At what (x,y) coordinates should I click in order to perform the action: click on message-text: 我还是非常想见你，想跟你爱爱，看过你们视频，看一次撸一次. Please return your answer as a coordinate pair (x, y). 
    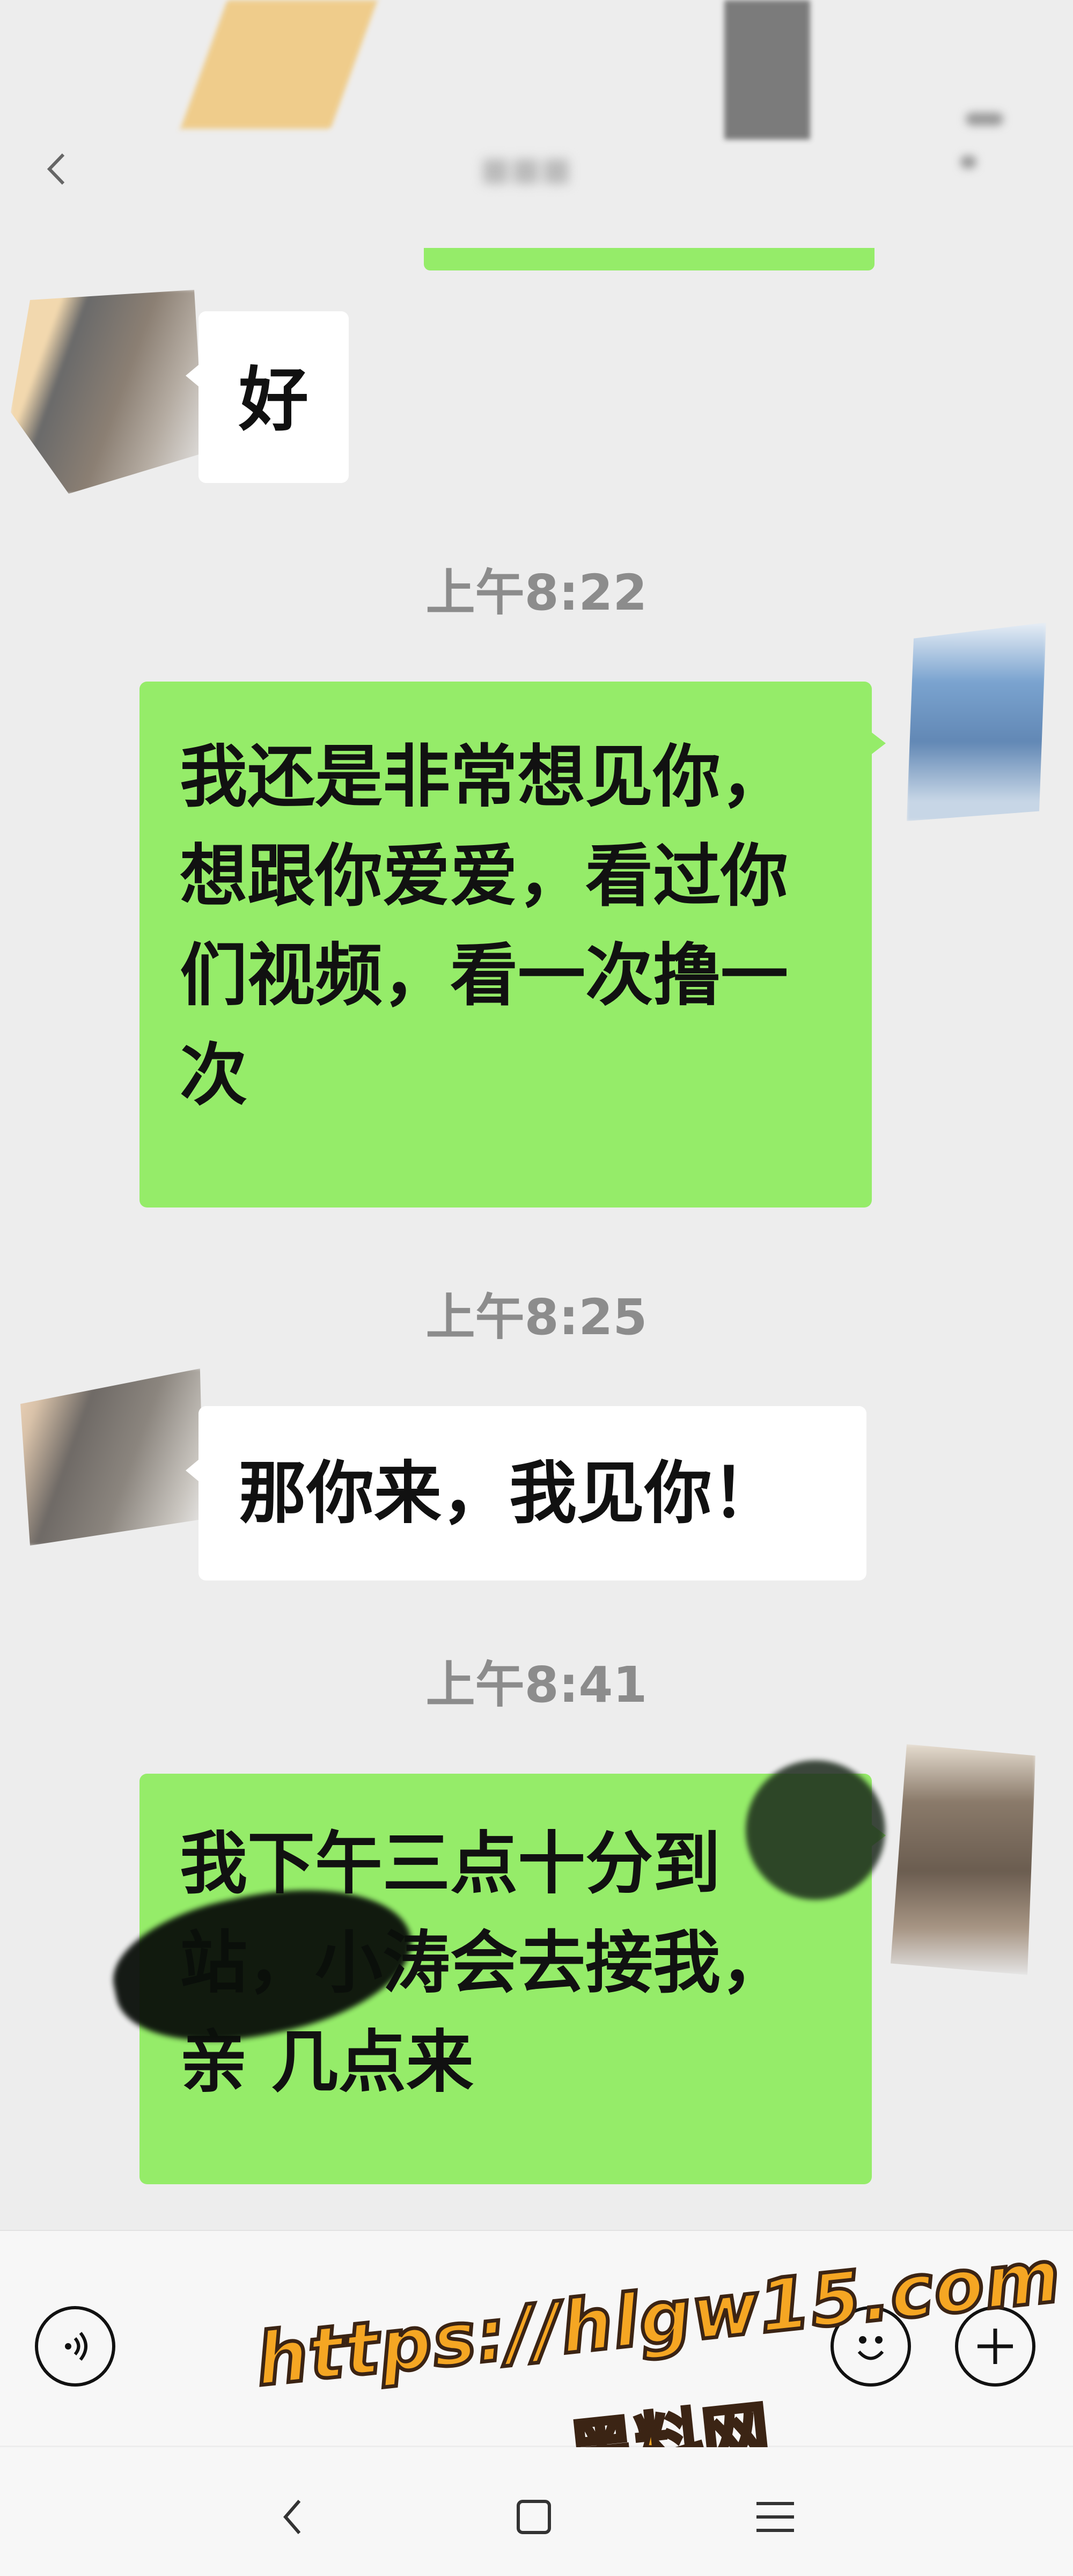
    Looking at the image, I should click on (484, 926).